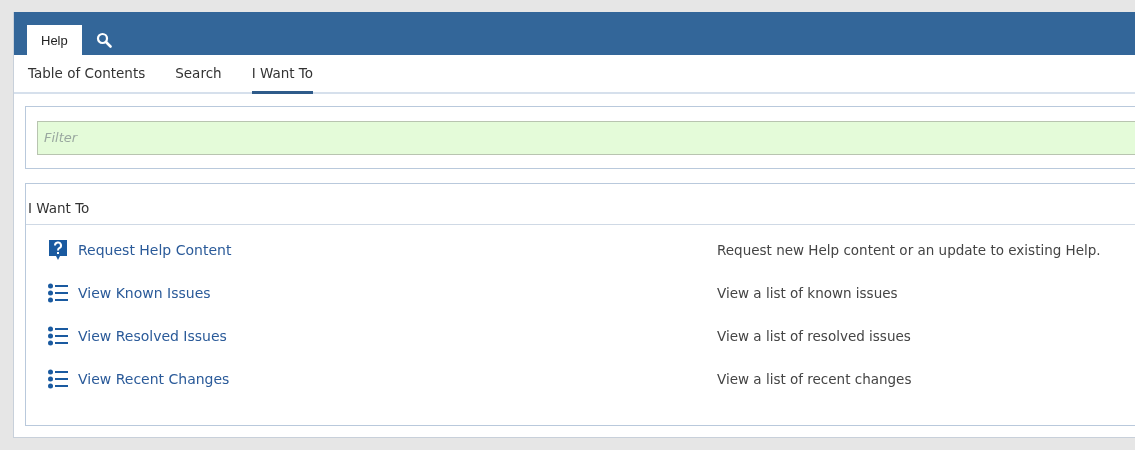 This screenshot has width=1135, height=450. I want to click on action-link: View Known Issues, so click(129, 293).